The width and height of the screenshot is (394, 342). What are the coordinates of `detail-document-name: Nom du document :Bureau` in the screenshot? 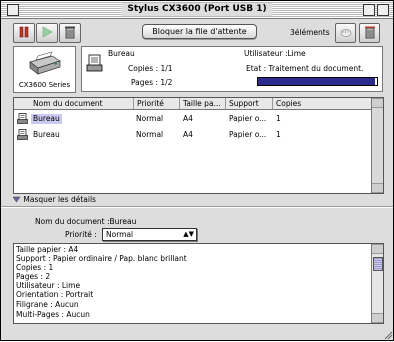 It's located at (86, 221).